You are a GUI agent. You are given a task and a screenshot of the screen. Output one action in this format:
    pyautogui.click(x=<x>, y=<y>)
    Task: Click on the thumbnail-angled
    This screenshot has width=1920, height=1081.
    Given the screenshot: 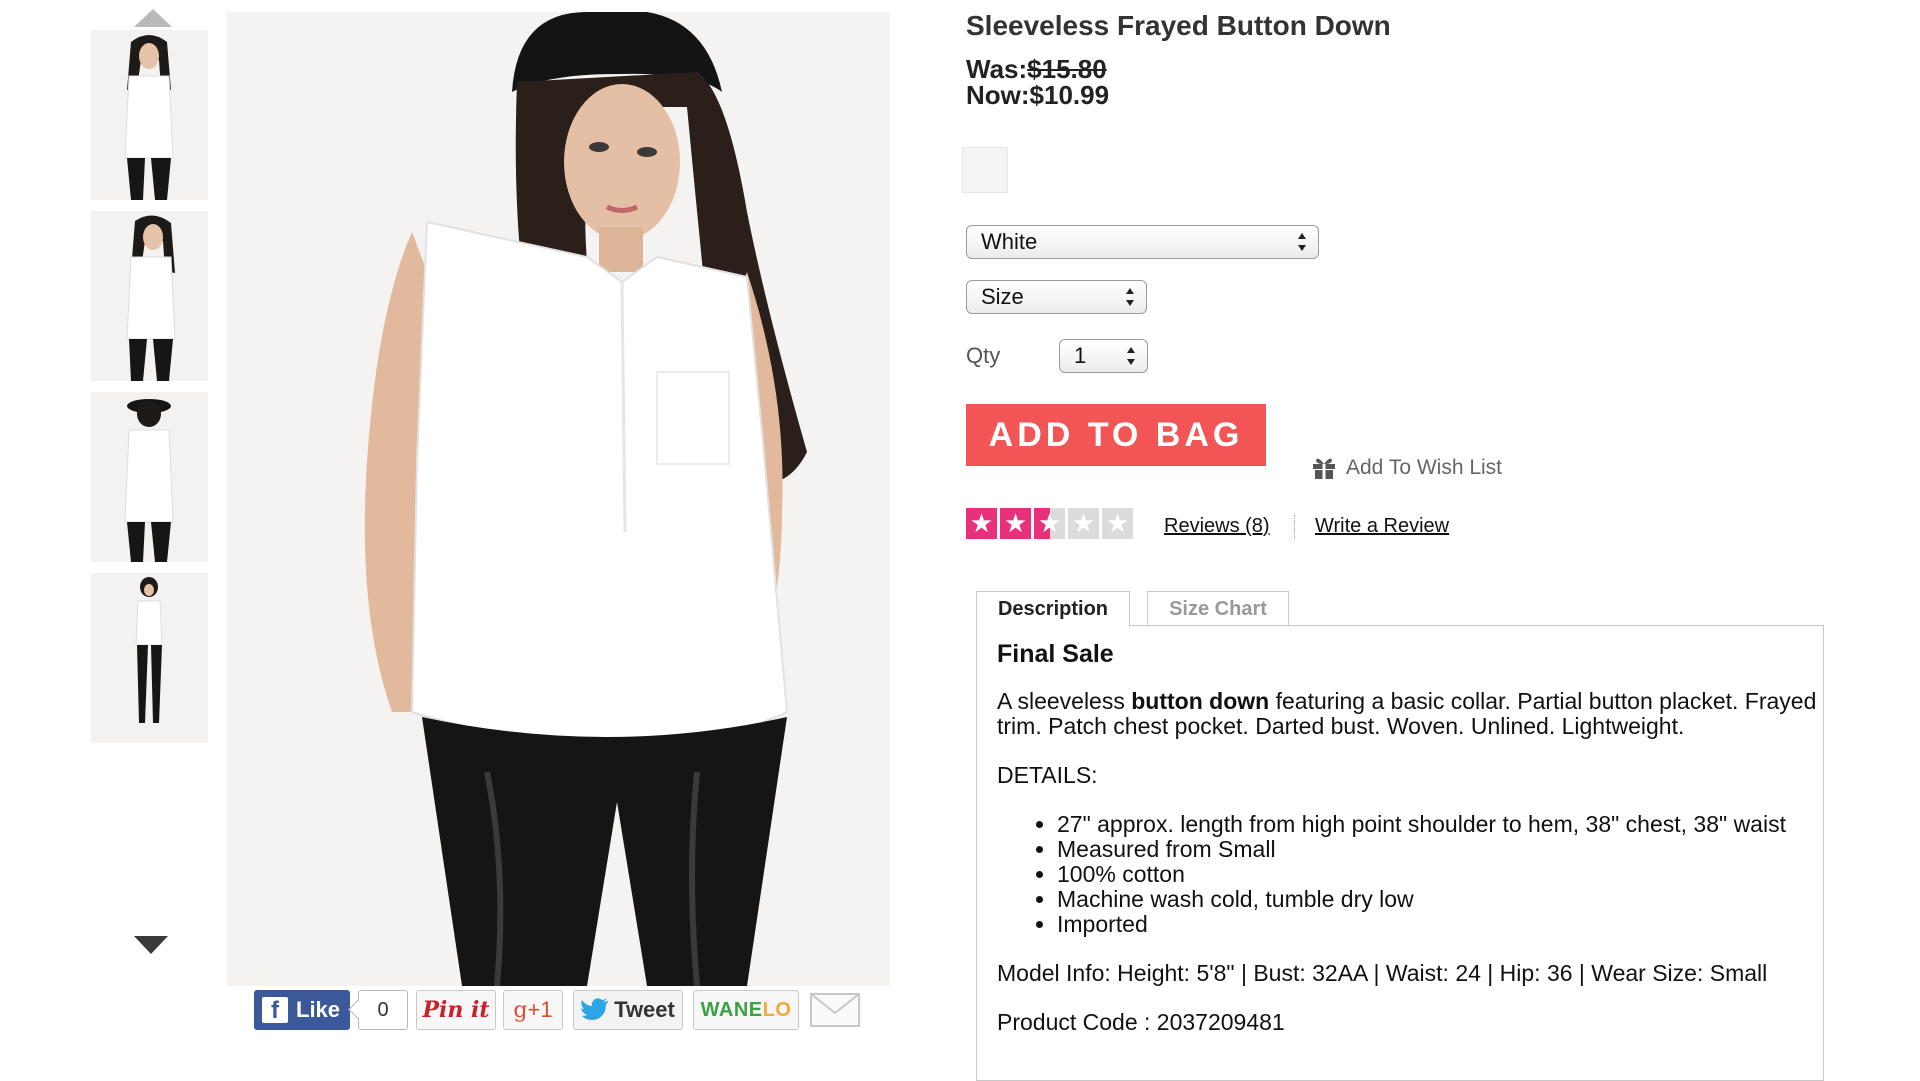 What is the action you would take?
    pyautogui.click(x=149, y=296)
    